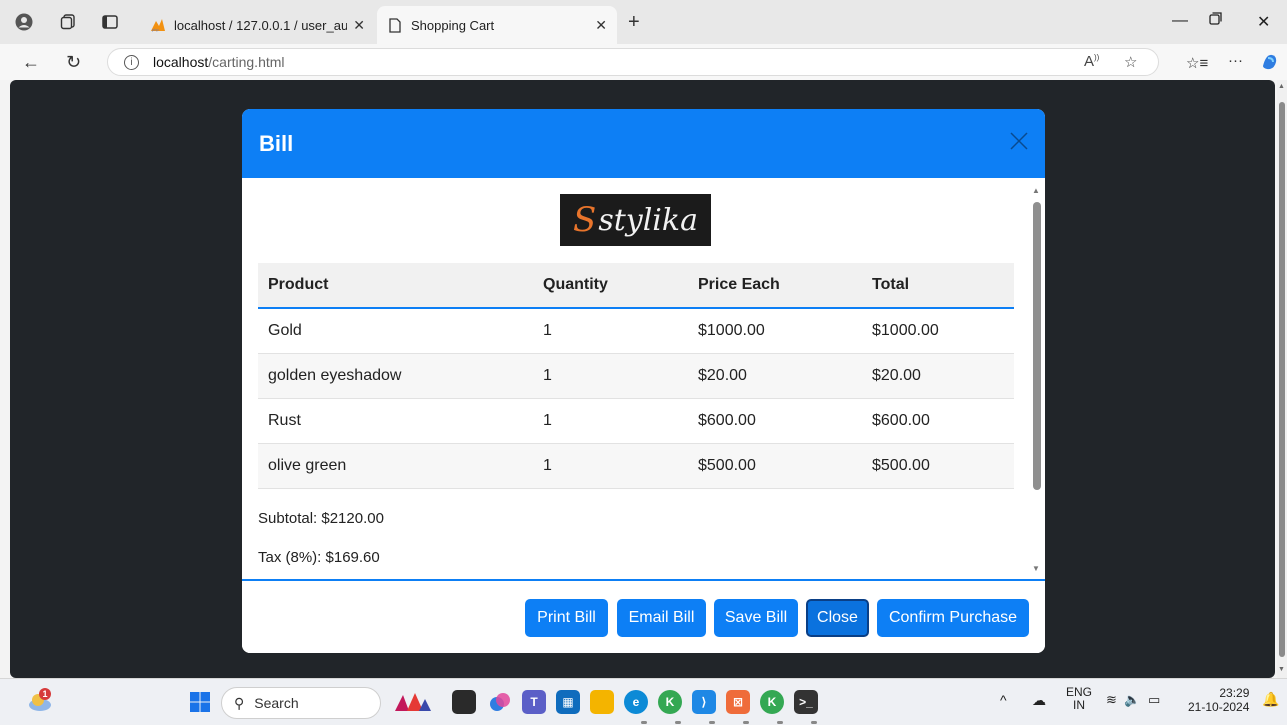 The width and height of the screenshot is (1287, 725). I want to click on cell-product: Rust, so click(395, 421).